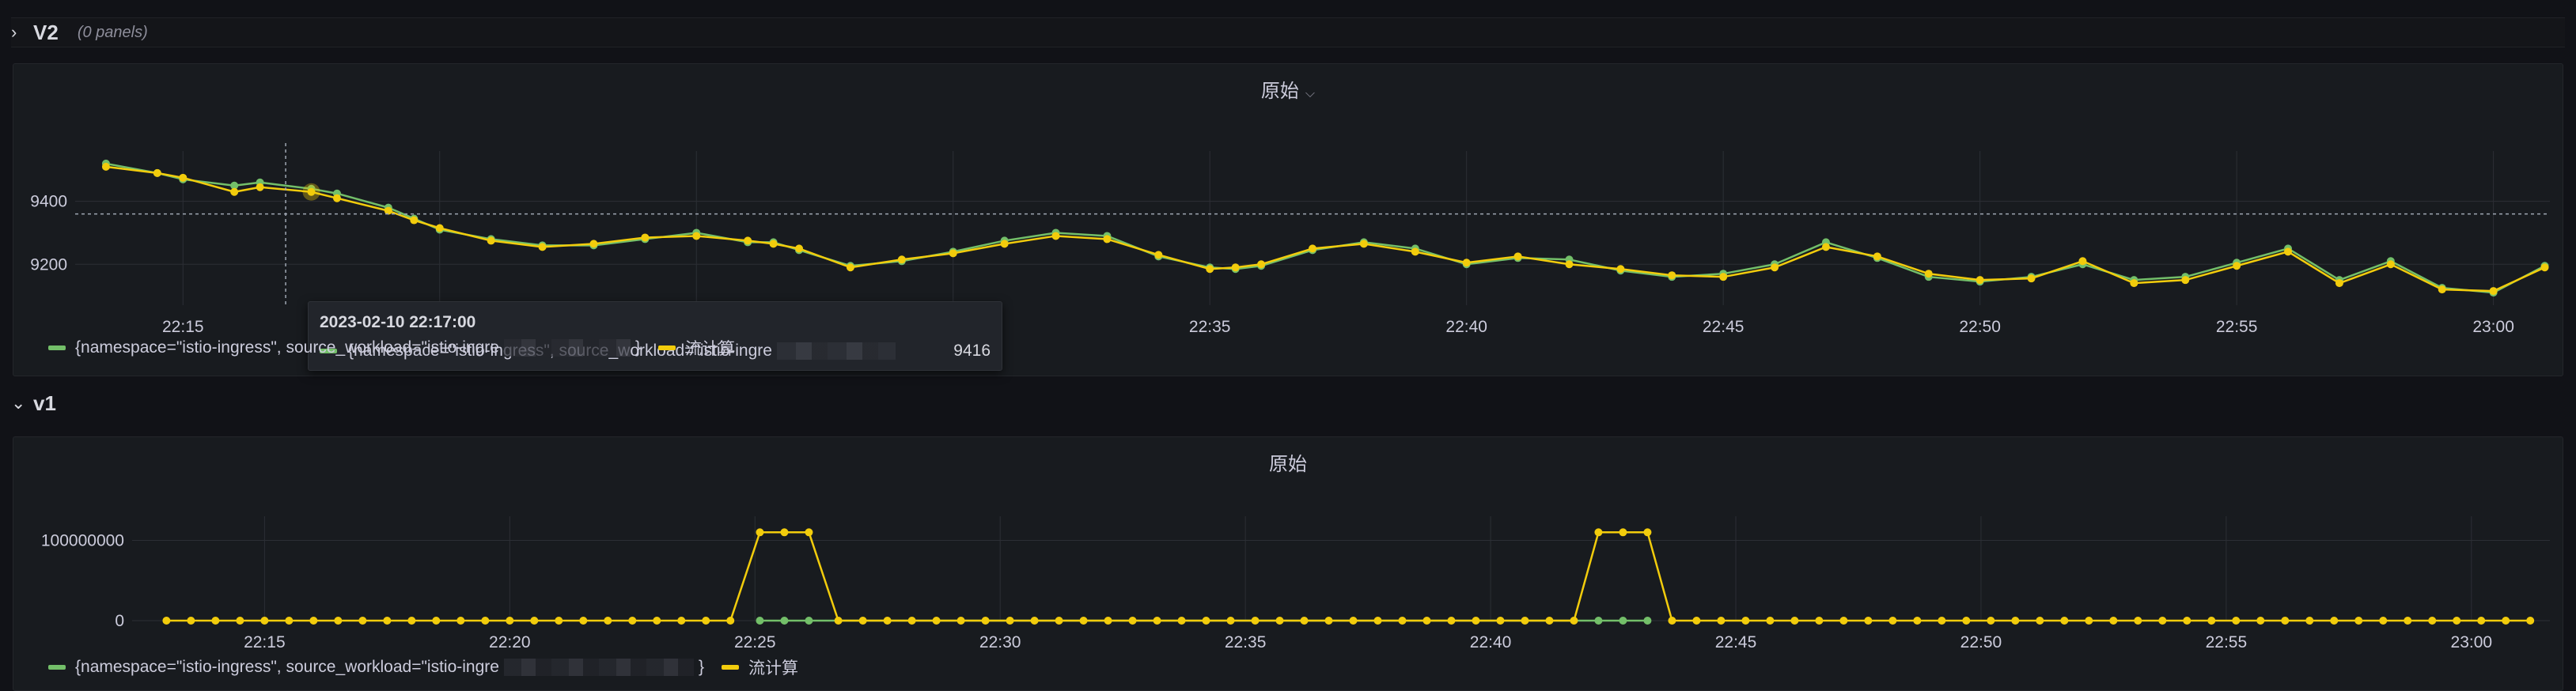 This screenshot has width=2576, height=691. Describe the element at coordinates (1348, 576) in the screenshot. I see `series-line` at that location.